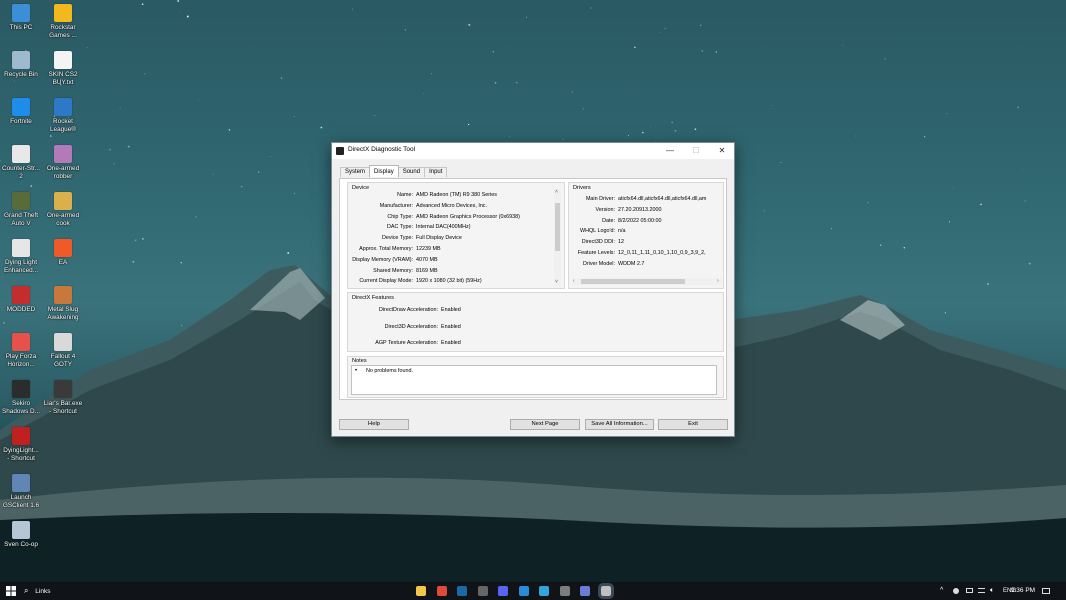 This screenshot has width=1066, height=600. Describe the element at coordinates (1023, 591) in the screenshot. I see `clock: 9:36 PM` at that location.